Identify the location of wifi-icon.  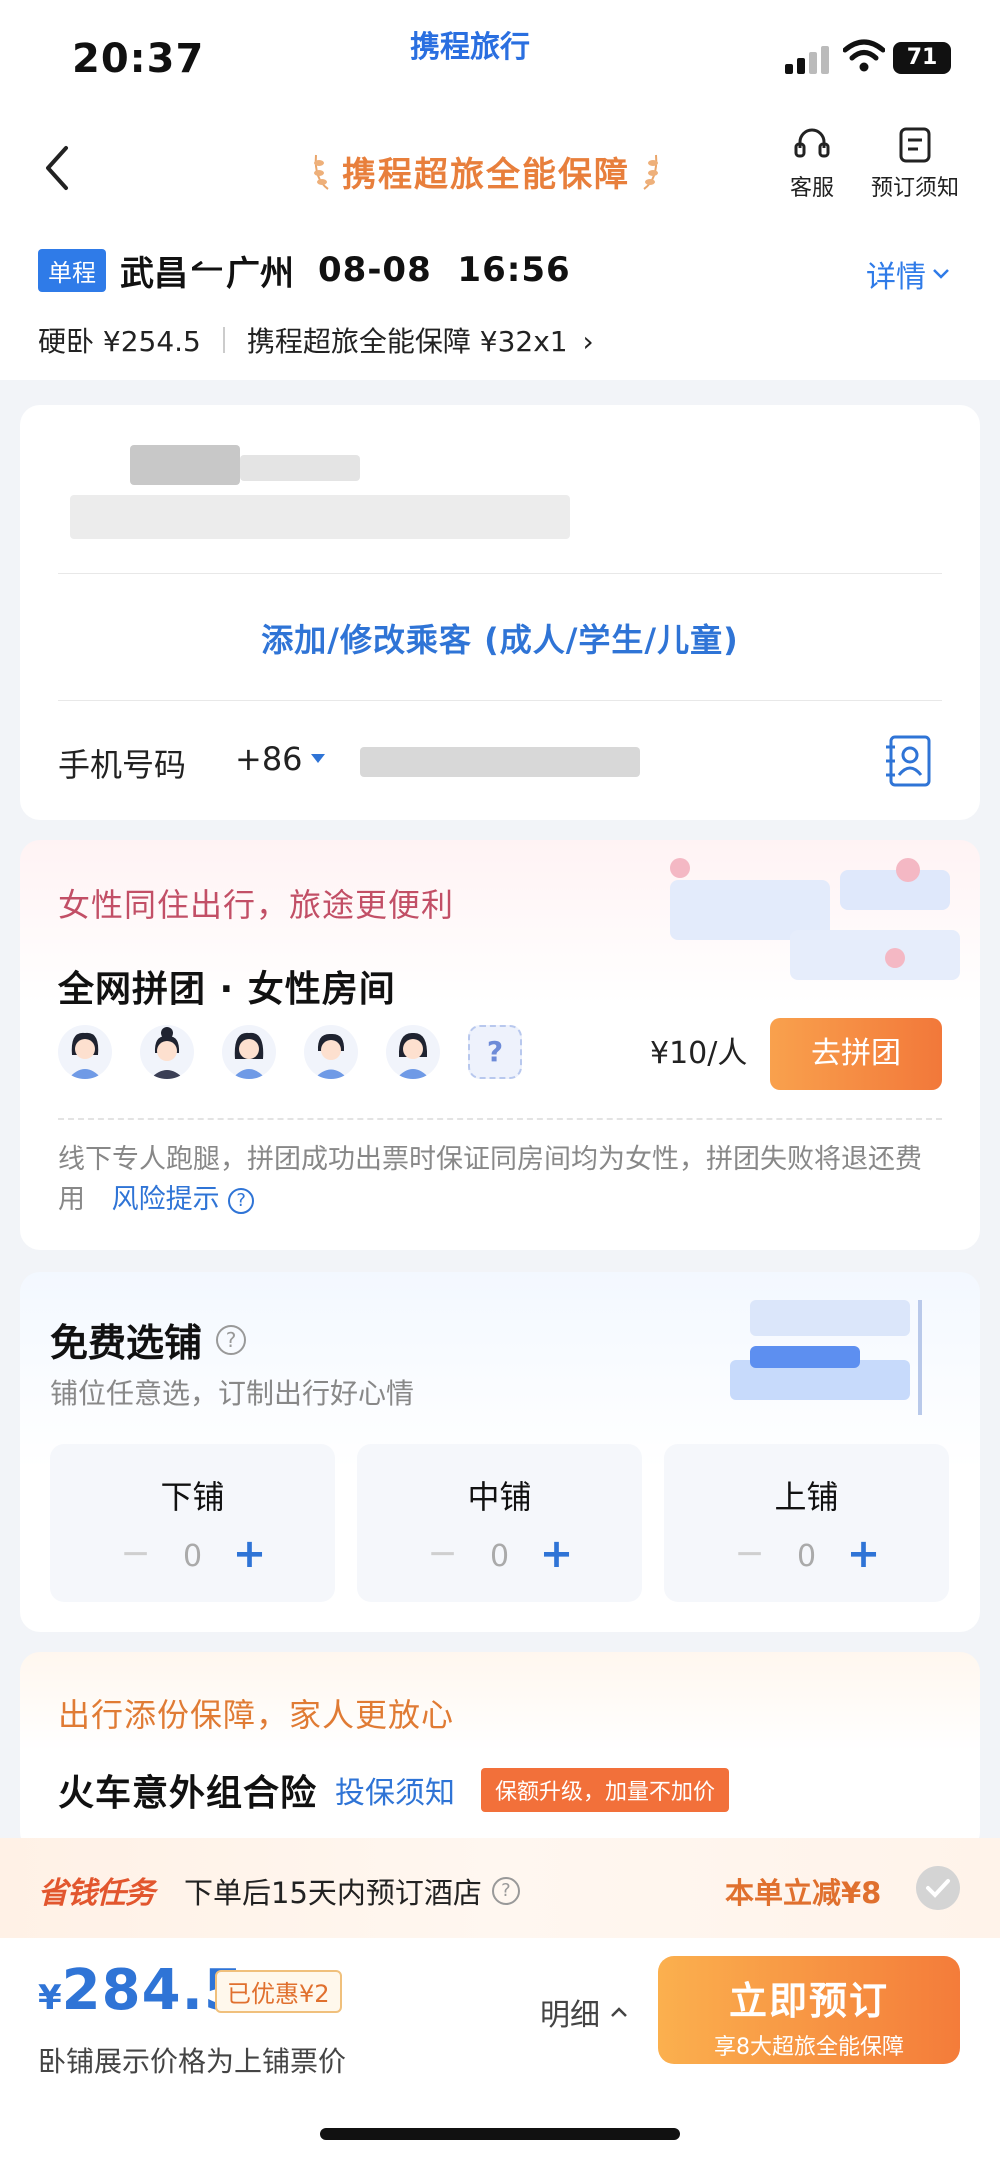
(864, 55).